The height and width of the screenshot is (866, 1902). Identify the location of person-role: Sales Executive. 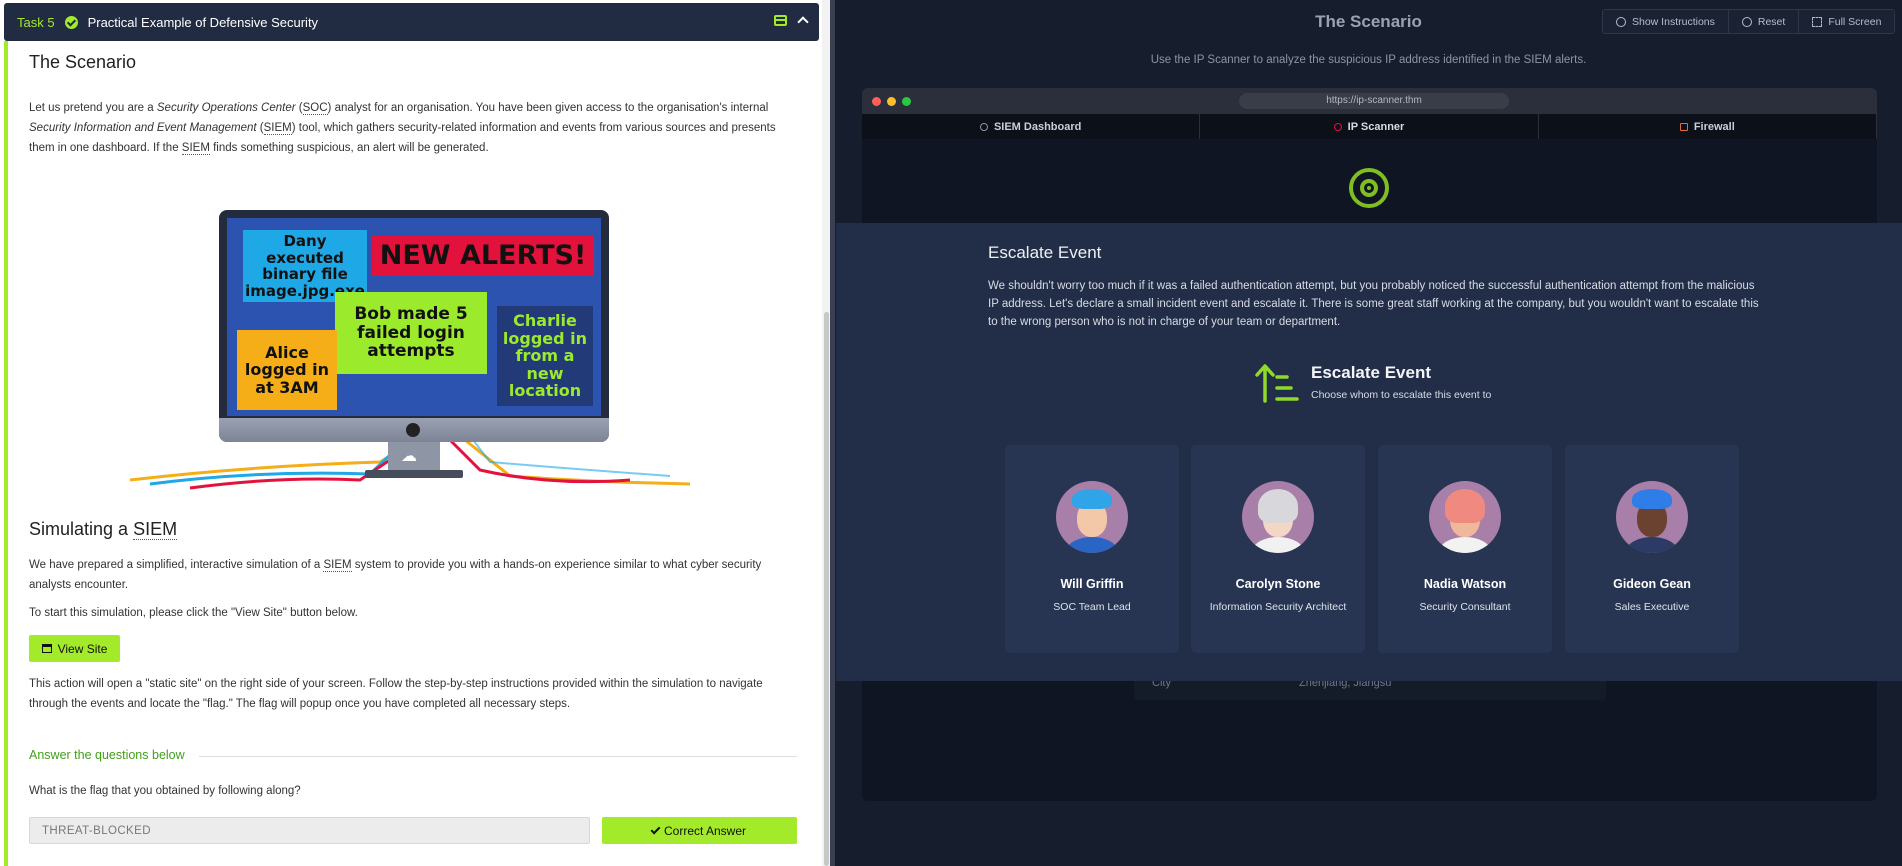
(1652, 607).